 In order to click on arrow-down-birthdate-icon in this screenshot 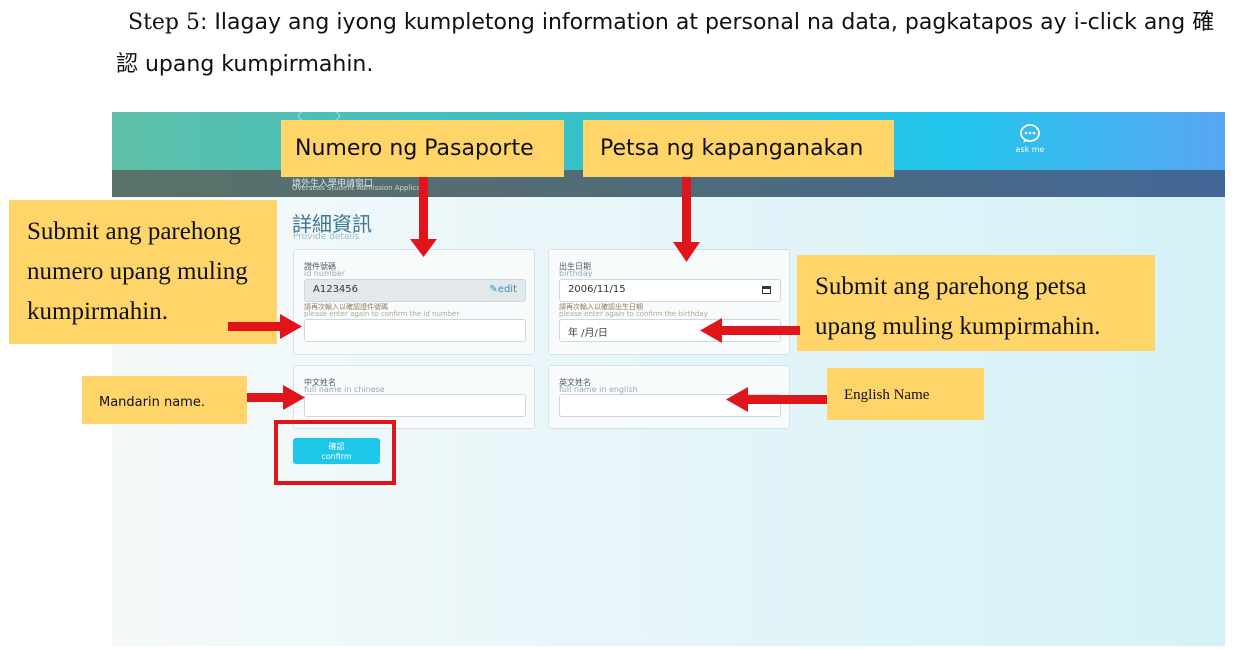, I will do `click(686, 219)`.